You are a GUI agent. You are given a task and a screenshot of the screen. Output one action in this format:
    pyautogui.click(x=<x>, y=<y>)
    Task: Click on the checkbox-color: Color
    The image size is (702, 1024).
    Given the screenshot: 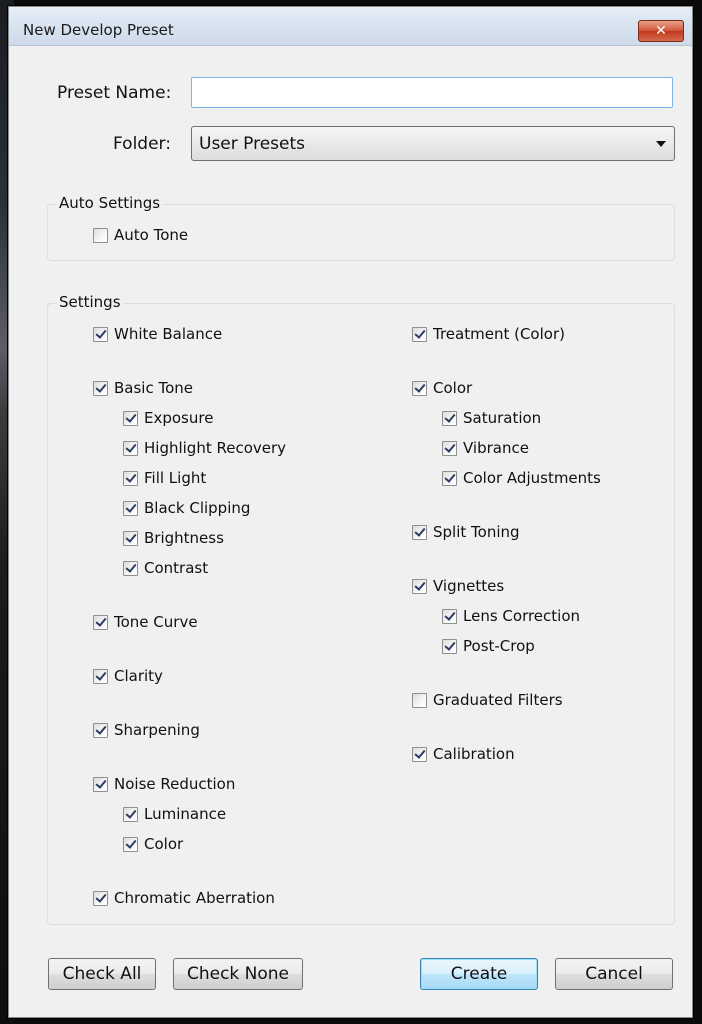 What is the action you would take?
    pyautogui.click(x=442, y=388)
    